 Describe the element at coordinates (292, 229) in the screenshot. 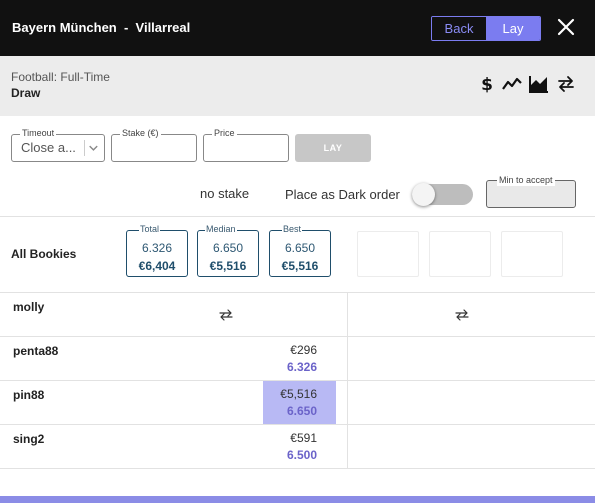

I see `best-label: Best` at that location.